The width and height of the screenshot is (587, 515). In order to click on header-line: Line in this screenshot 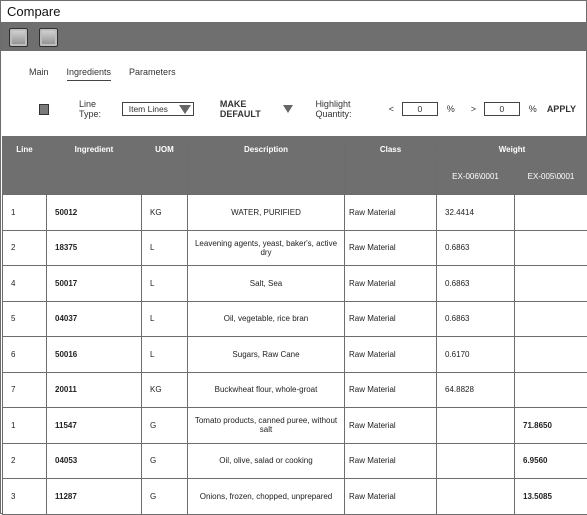, I will do `click(25, 166)`.